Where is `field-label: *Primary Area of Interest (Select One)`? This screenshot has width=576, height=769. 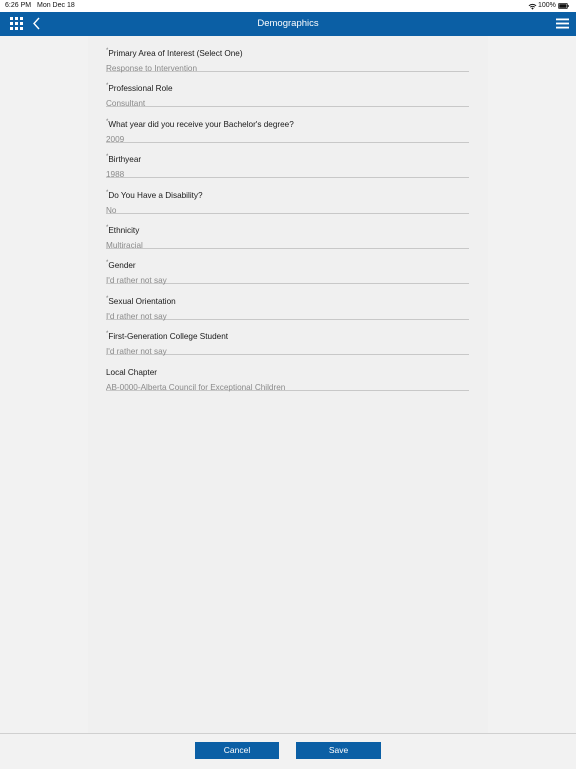
field-label: *Primary Area of Interest (Select One) is located at coordinates (174, 53).